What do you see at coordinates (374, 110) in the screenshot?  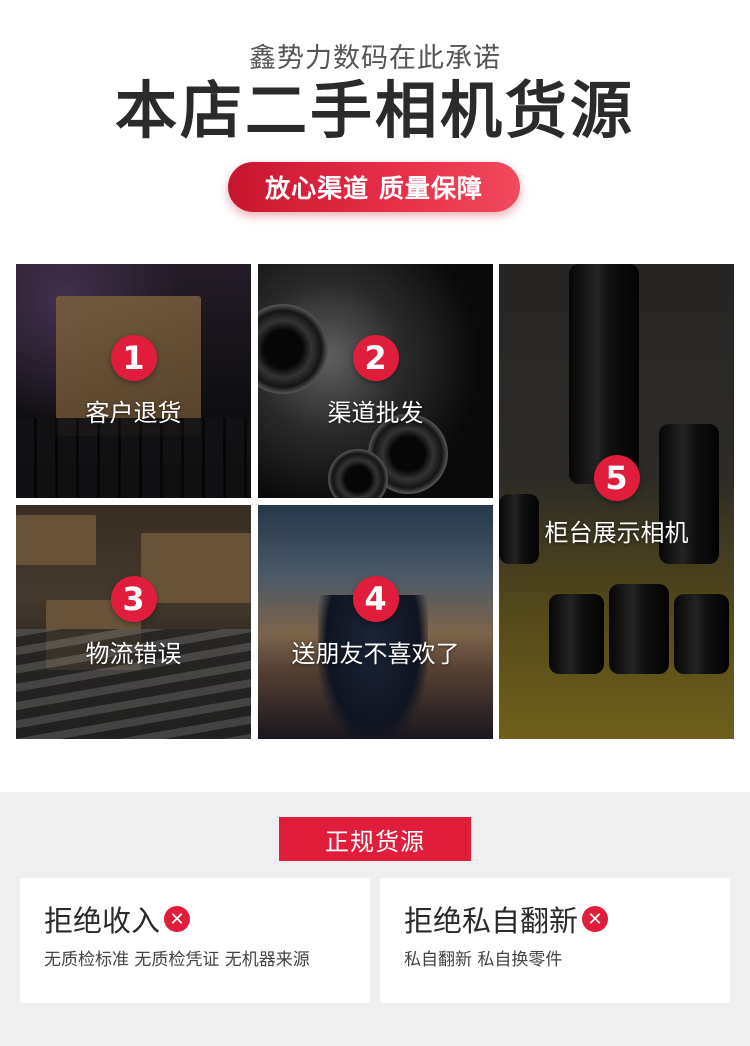 I see `page-title: 本店二手相机货源` at bounding box center [374, 110].